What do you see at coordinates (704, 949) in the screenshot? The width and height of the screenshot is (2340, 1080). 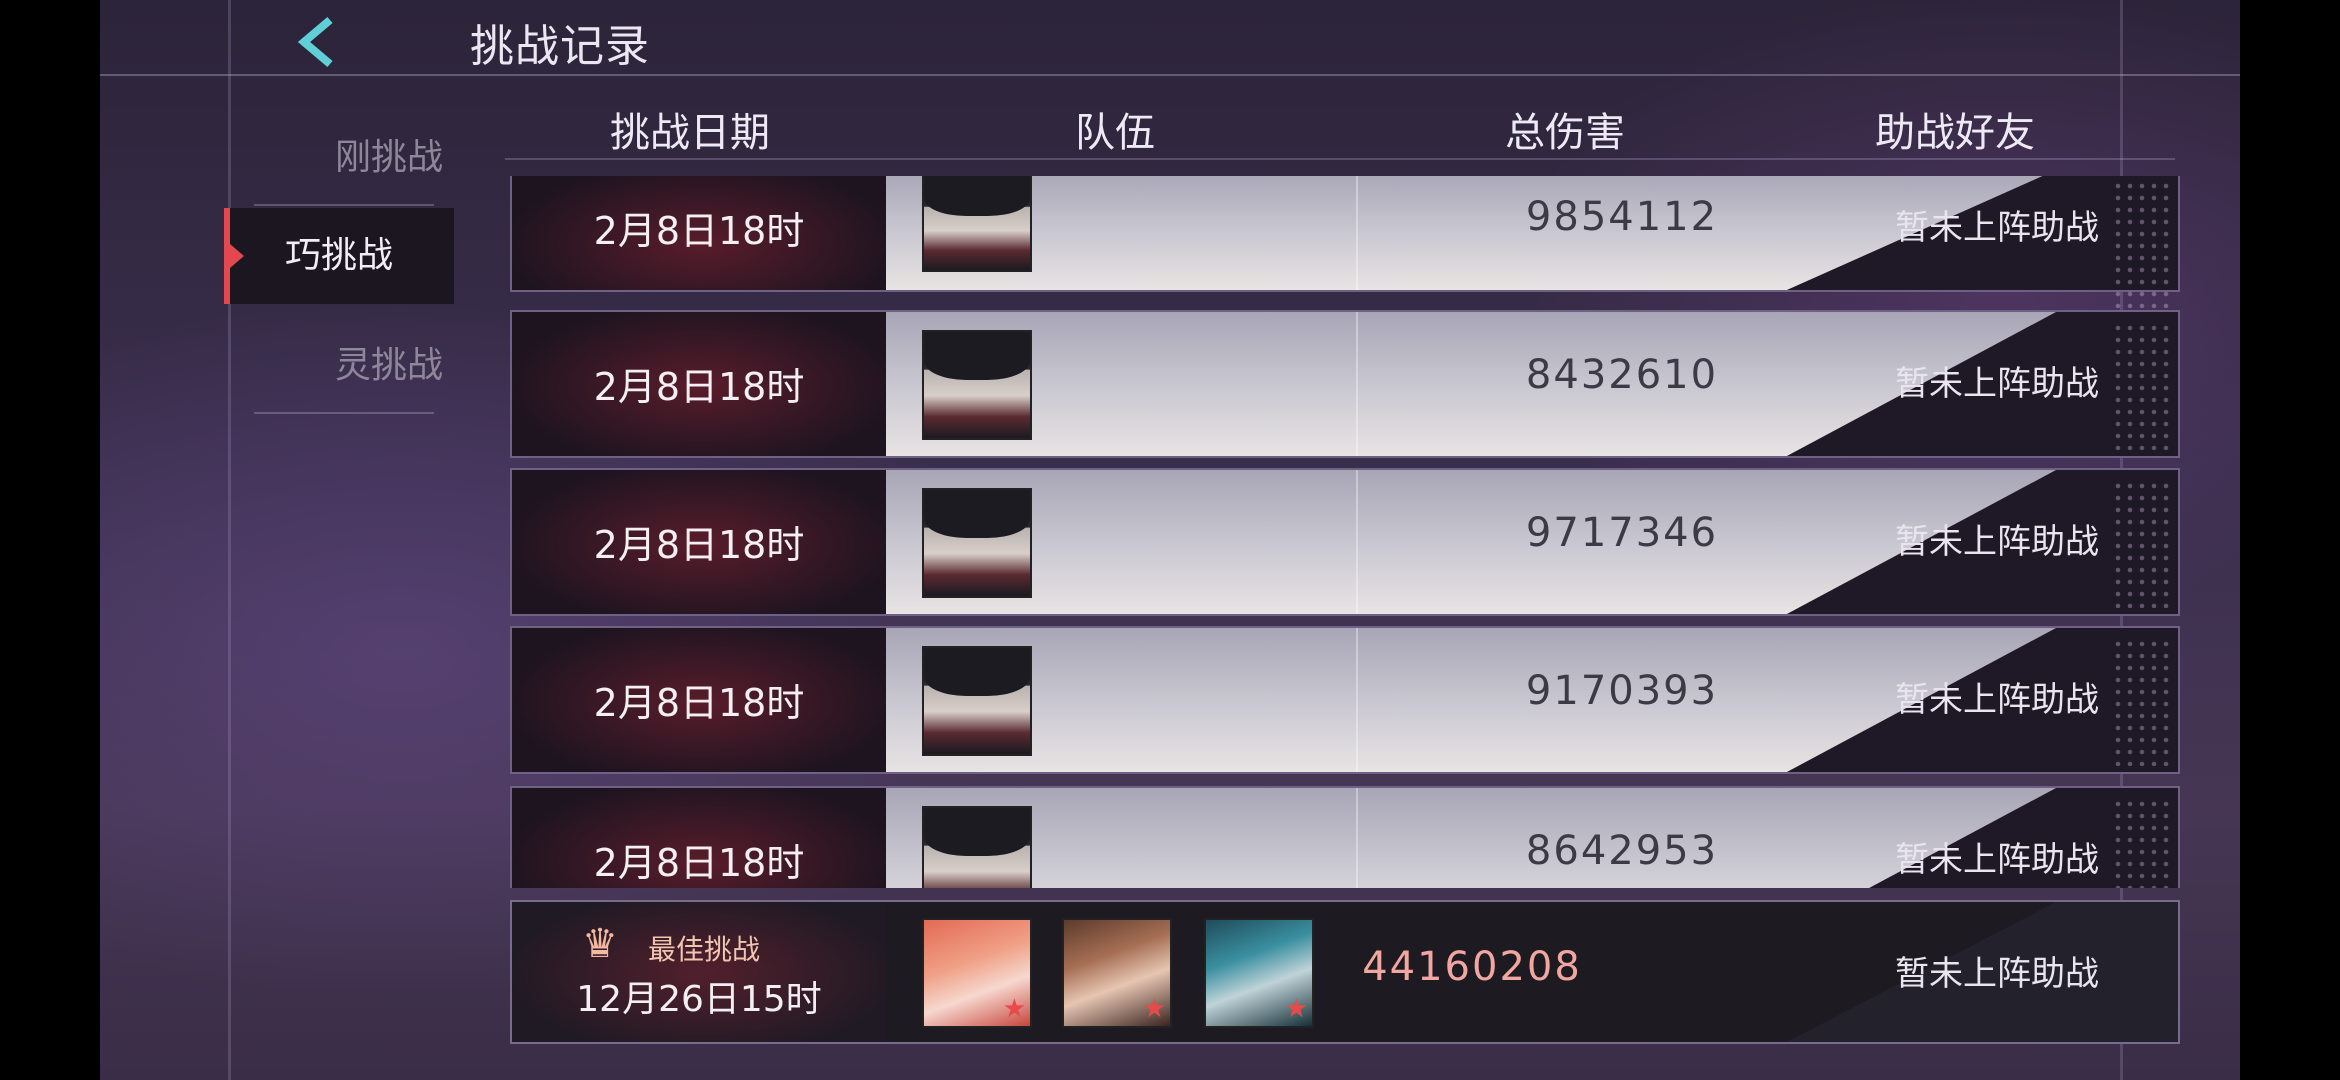 I see `best-label: 最佳挑战` at bounding box center [704, 949].